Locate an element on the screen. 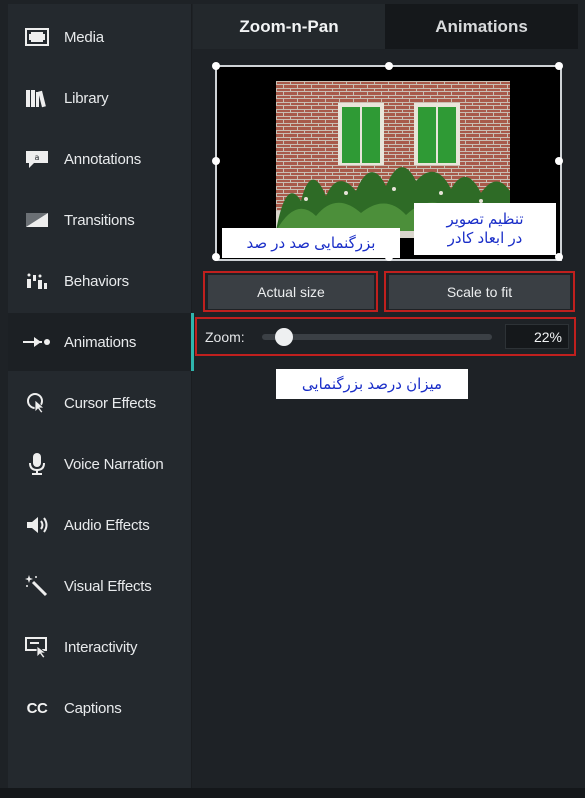  sidebar-item-annotations: a Annotations is located at coordinates (100, 159).